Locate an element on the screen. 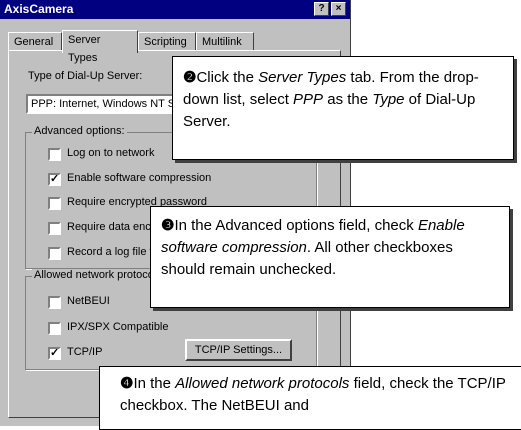 The width and height of the screenshot is (521, 430). allowed-protocols-title: Allowed network protocols: is located at coordinates (99, 275).